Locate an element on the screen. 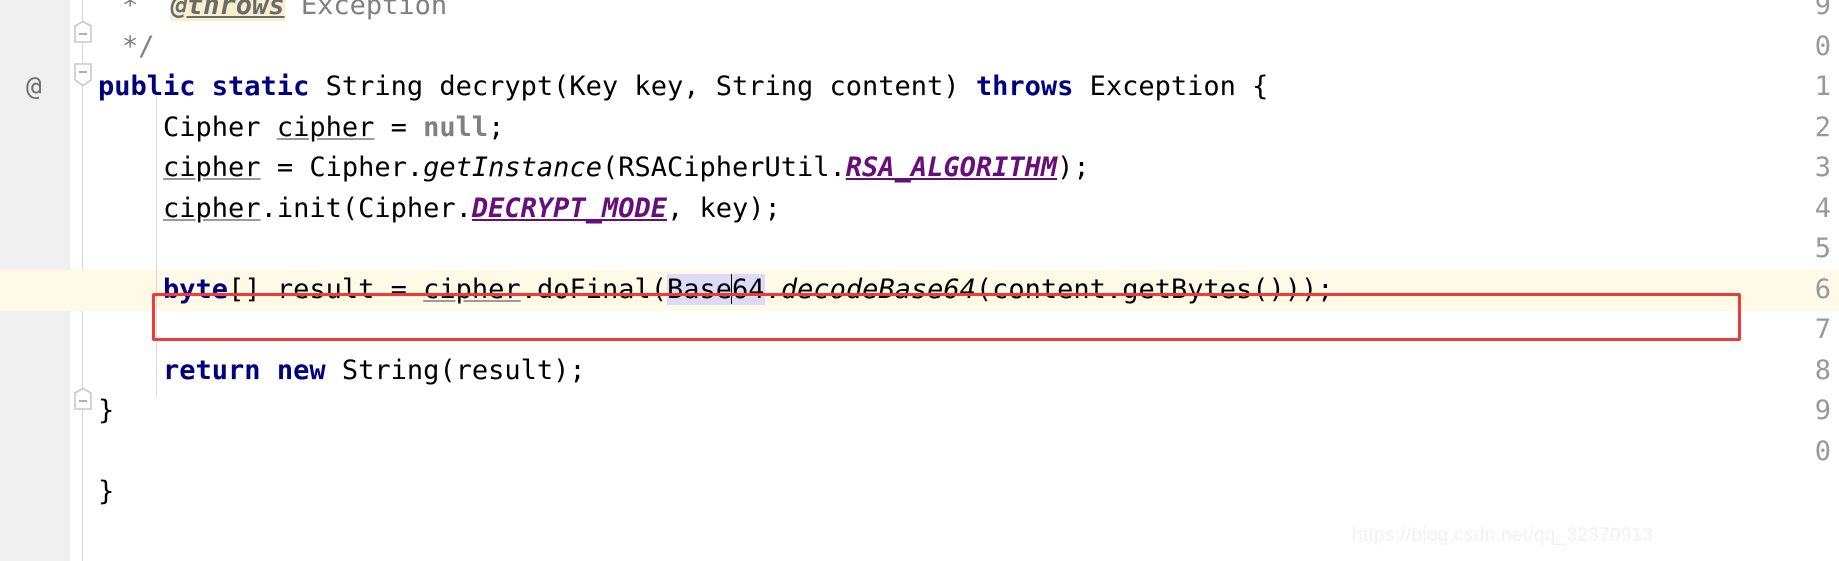 Image resolution: width=1839 pixels, height=561 pixels. code-token: getInstance is located at coordinates (512, 167).